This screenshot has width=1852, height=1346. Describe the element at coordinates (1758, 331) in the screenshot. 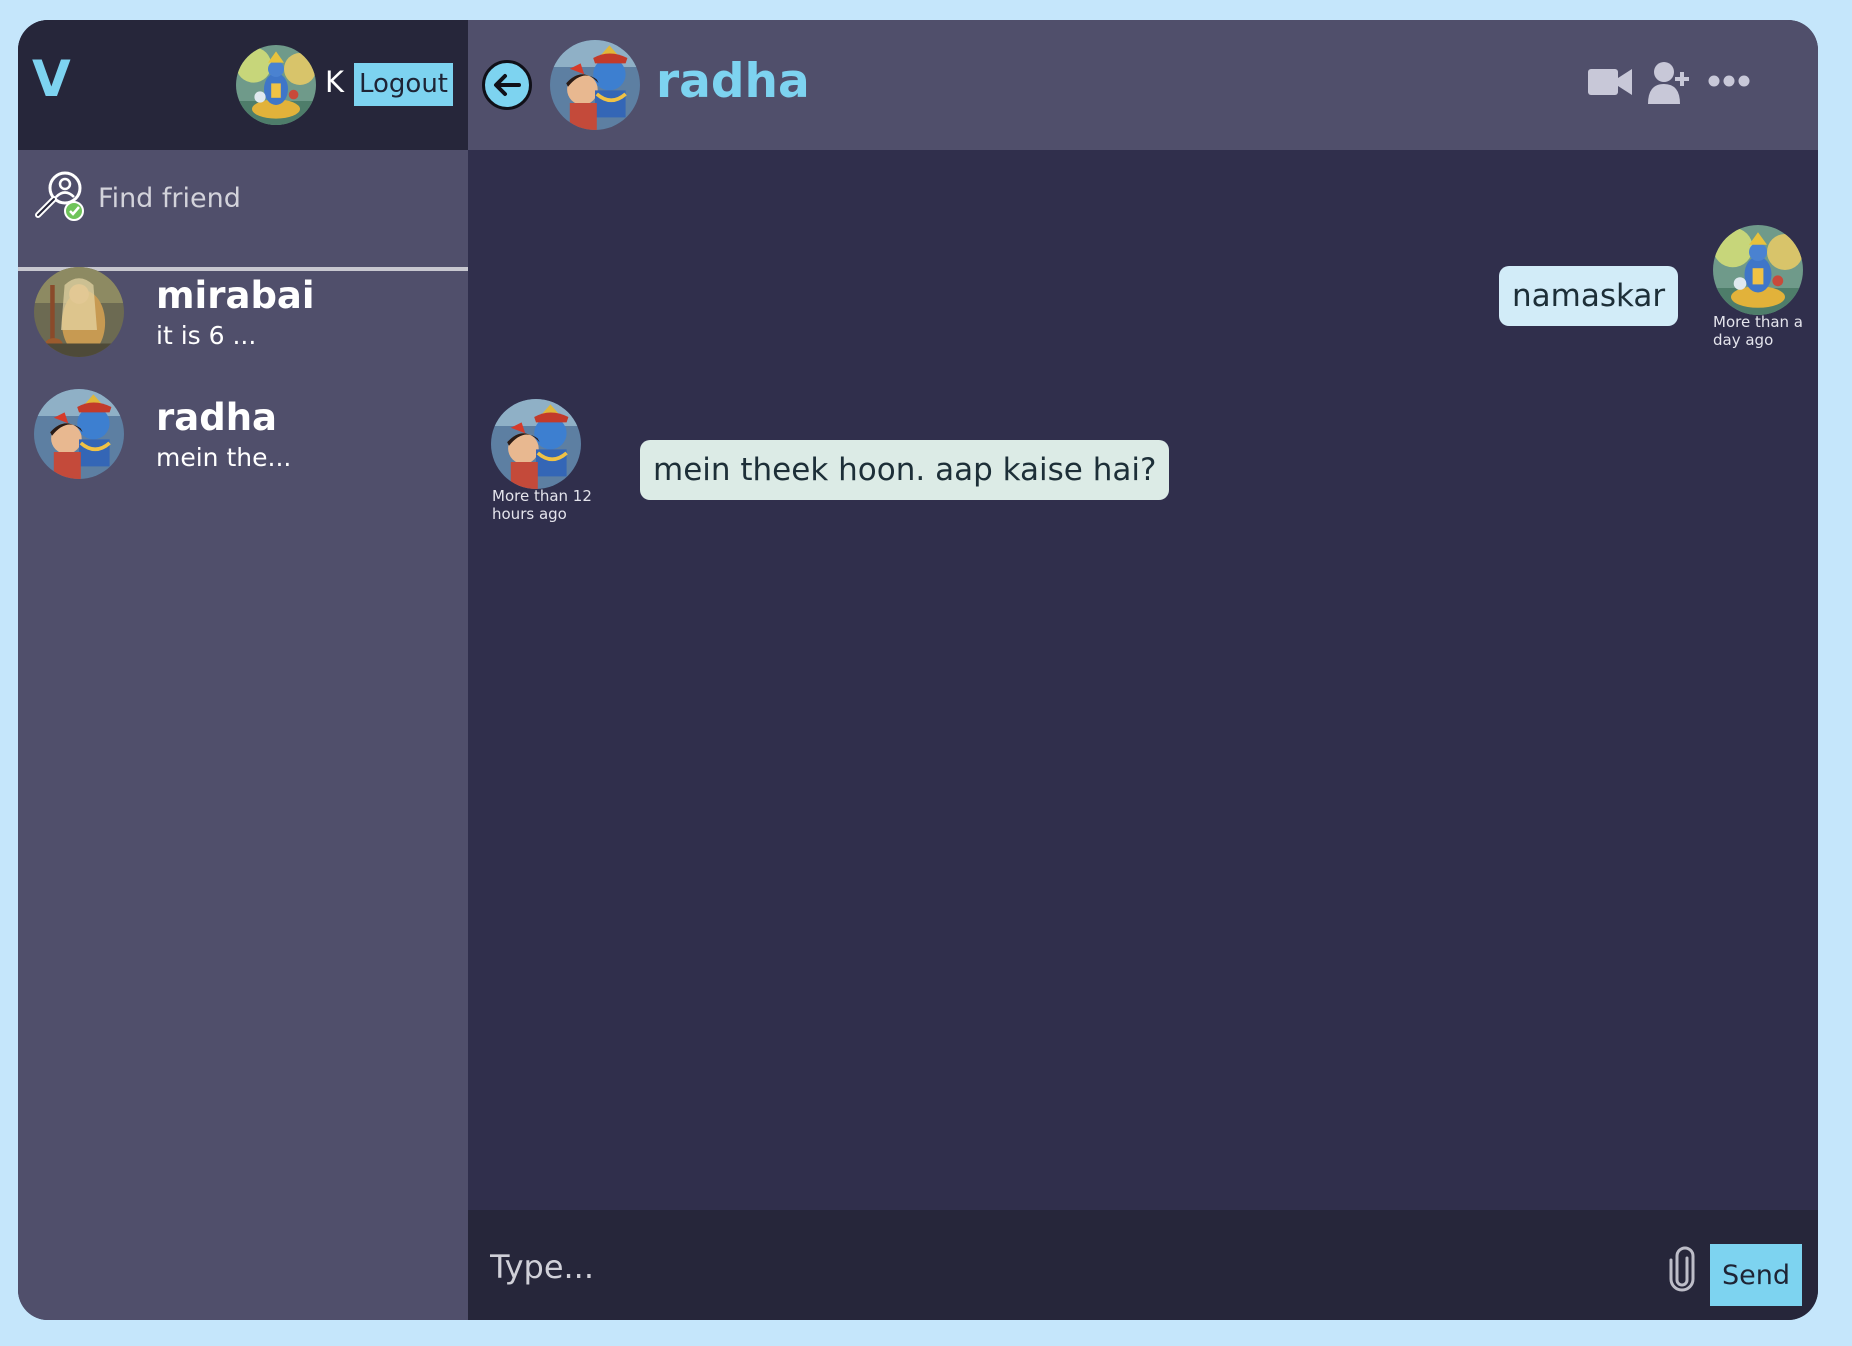

I see `message-timestamp: More than a day ago` at that location.